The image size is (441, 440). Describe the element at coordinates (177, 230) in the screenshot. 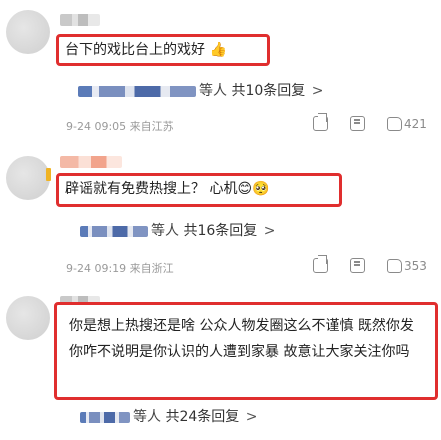

I see `reply-link: 等人 共16条回复 >` at that location.